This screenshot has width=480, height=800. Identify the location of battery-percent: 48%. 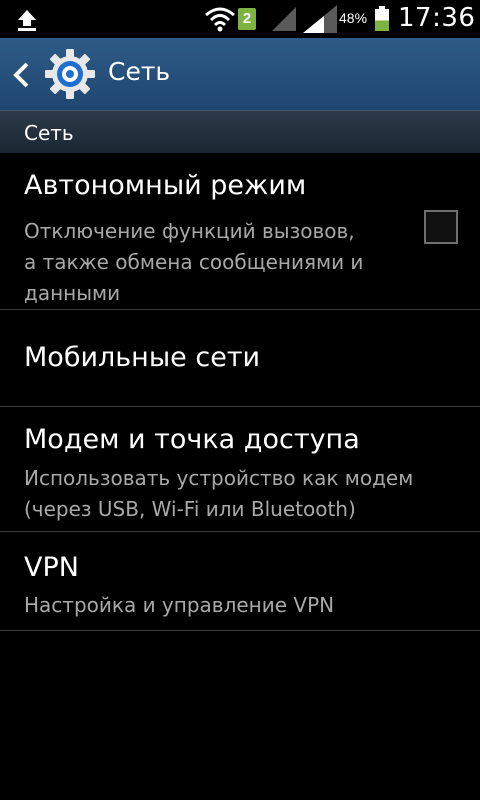
(353, 18).